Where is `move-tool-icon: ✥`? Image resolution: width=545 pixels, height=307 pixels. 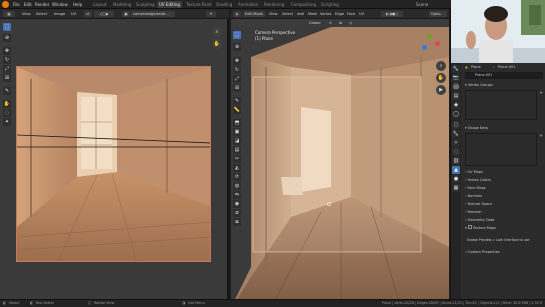 move-tool-icon: ✥ is located at coordinates (7, 51).